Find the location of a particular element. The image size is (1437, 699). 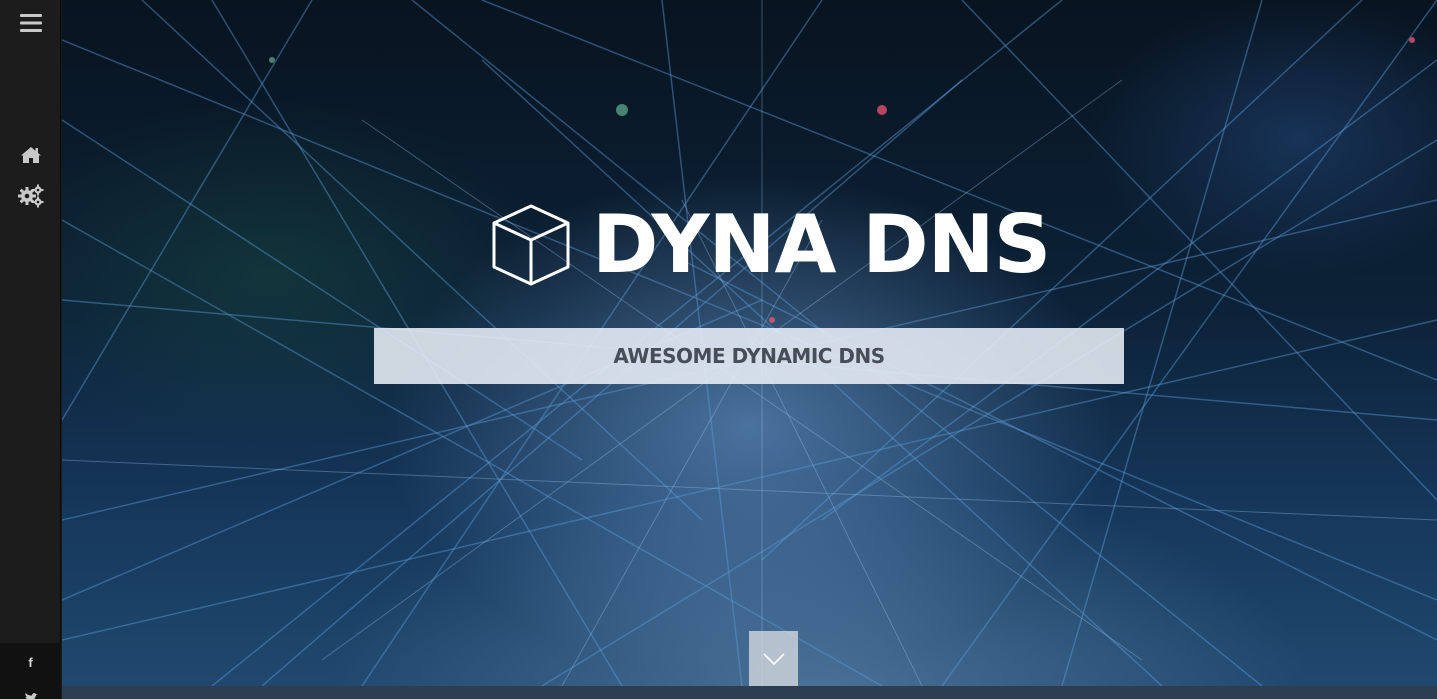

brand-heading: DYNA DNS is located at coordinates (770, 244).